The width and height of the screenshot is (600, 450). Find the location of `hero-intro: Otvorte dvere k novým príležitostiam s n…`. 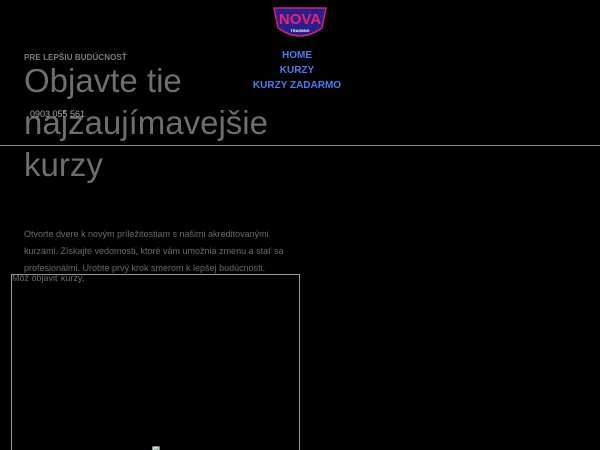

hero-intro: Otvorte dvere k novým príležitostiam s n… is located at coordinates (154, 251).